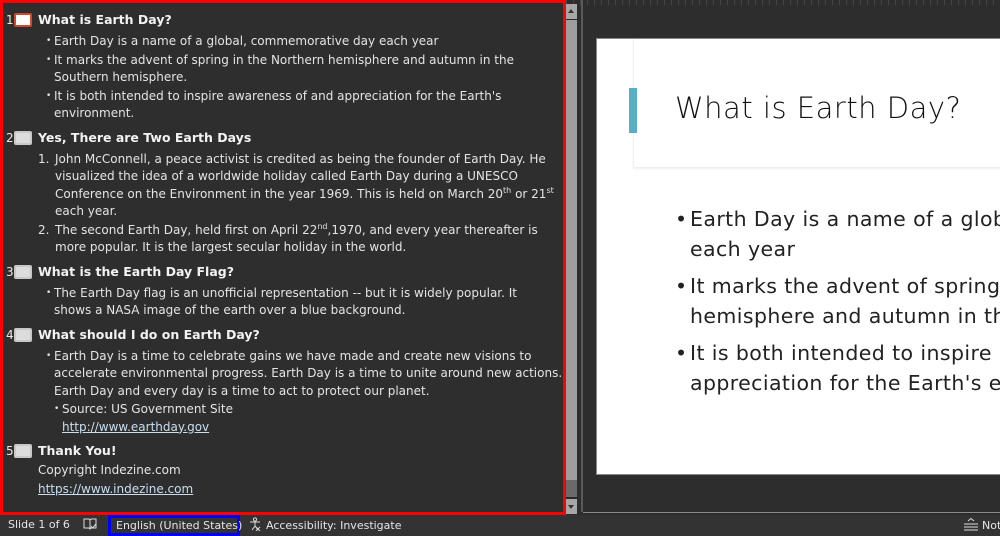 This screenshot has width=1000, height=536. I want to click on scroll-up-button, so click(571, 11).